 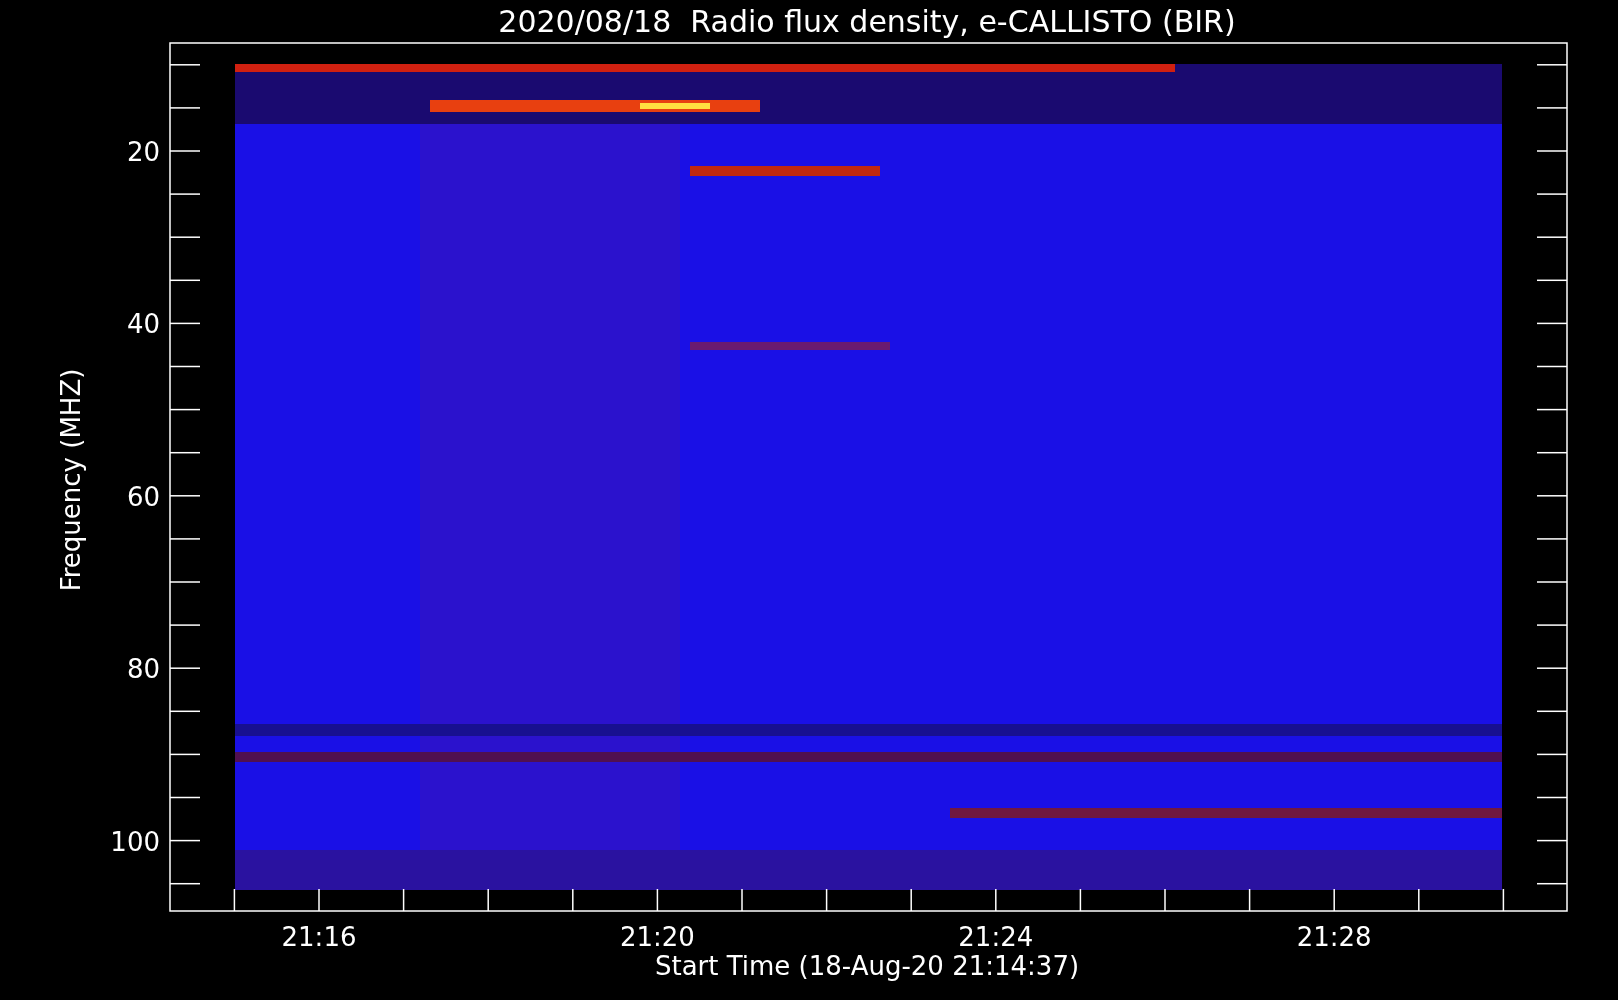 What do you see at coordinates (143, 496) in the screenshot?
I see `tick-label: 60` at bounding box center [143, 496].